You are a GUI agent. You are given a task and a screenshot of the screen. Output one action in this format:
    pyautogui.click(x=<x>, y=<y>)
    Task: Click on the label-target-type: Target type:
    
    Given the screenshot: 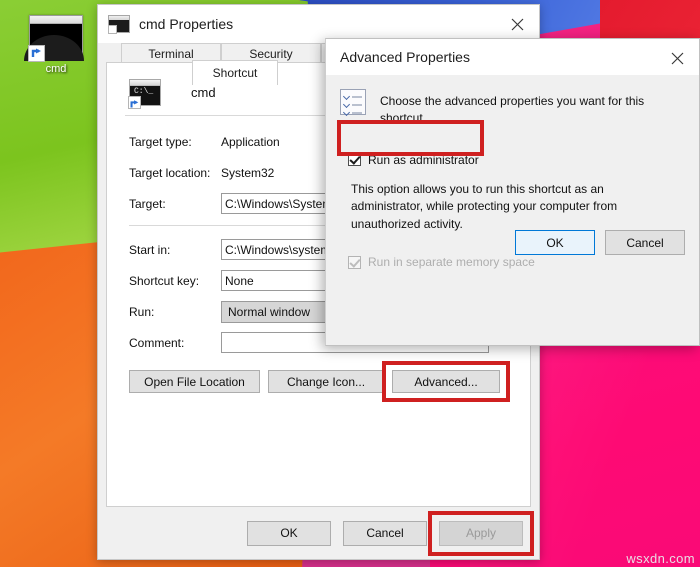 What is the action you would take?
    pyautogui.click(x=160, y=141)
    